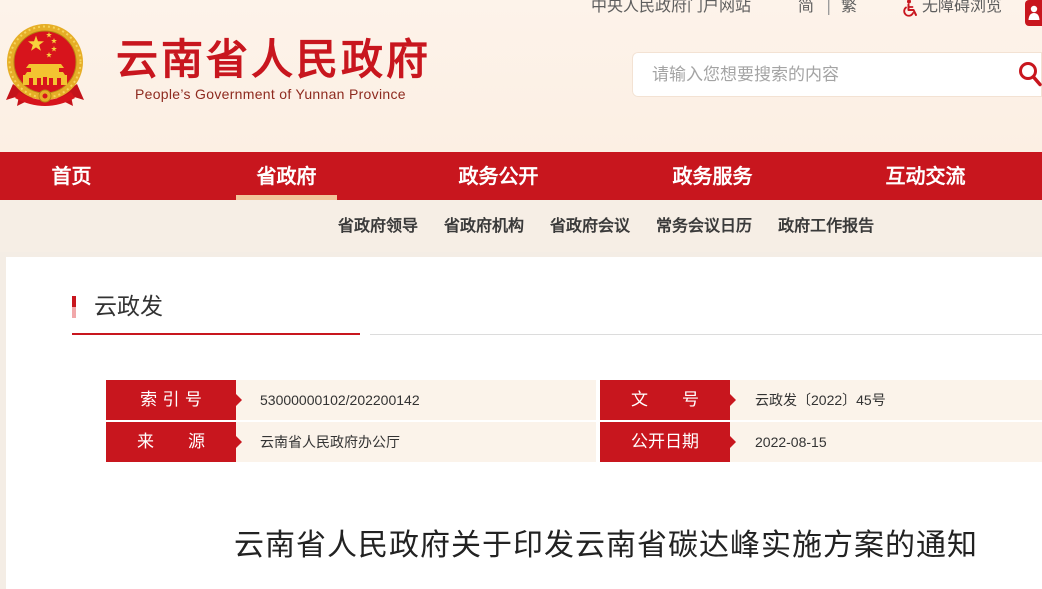 Image resolution: width=1042 pixels, height=589 pixels. I want to click on subnav-list: 省政府领导 省政府机构 省政府会议 常务会议日历 政府工作报告, so click(606, 226).